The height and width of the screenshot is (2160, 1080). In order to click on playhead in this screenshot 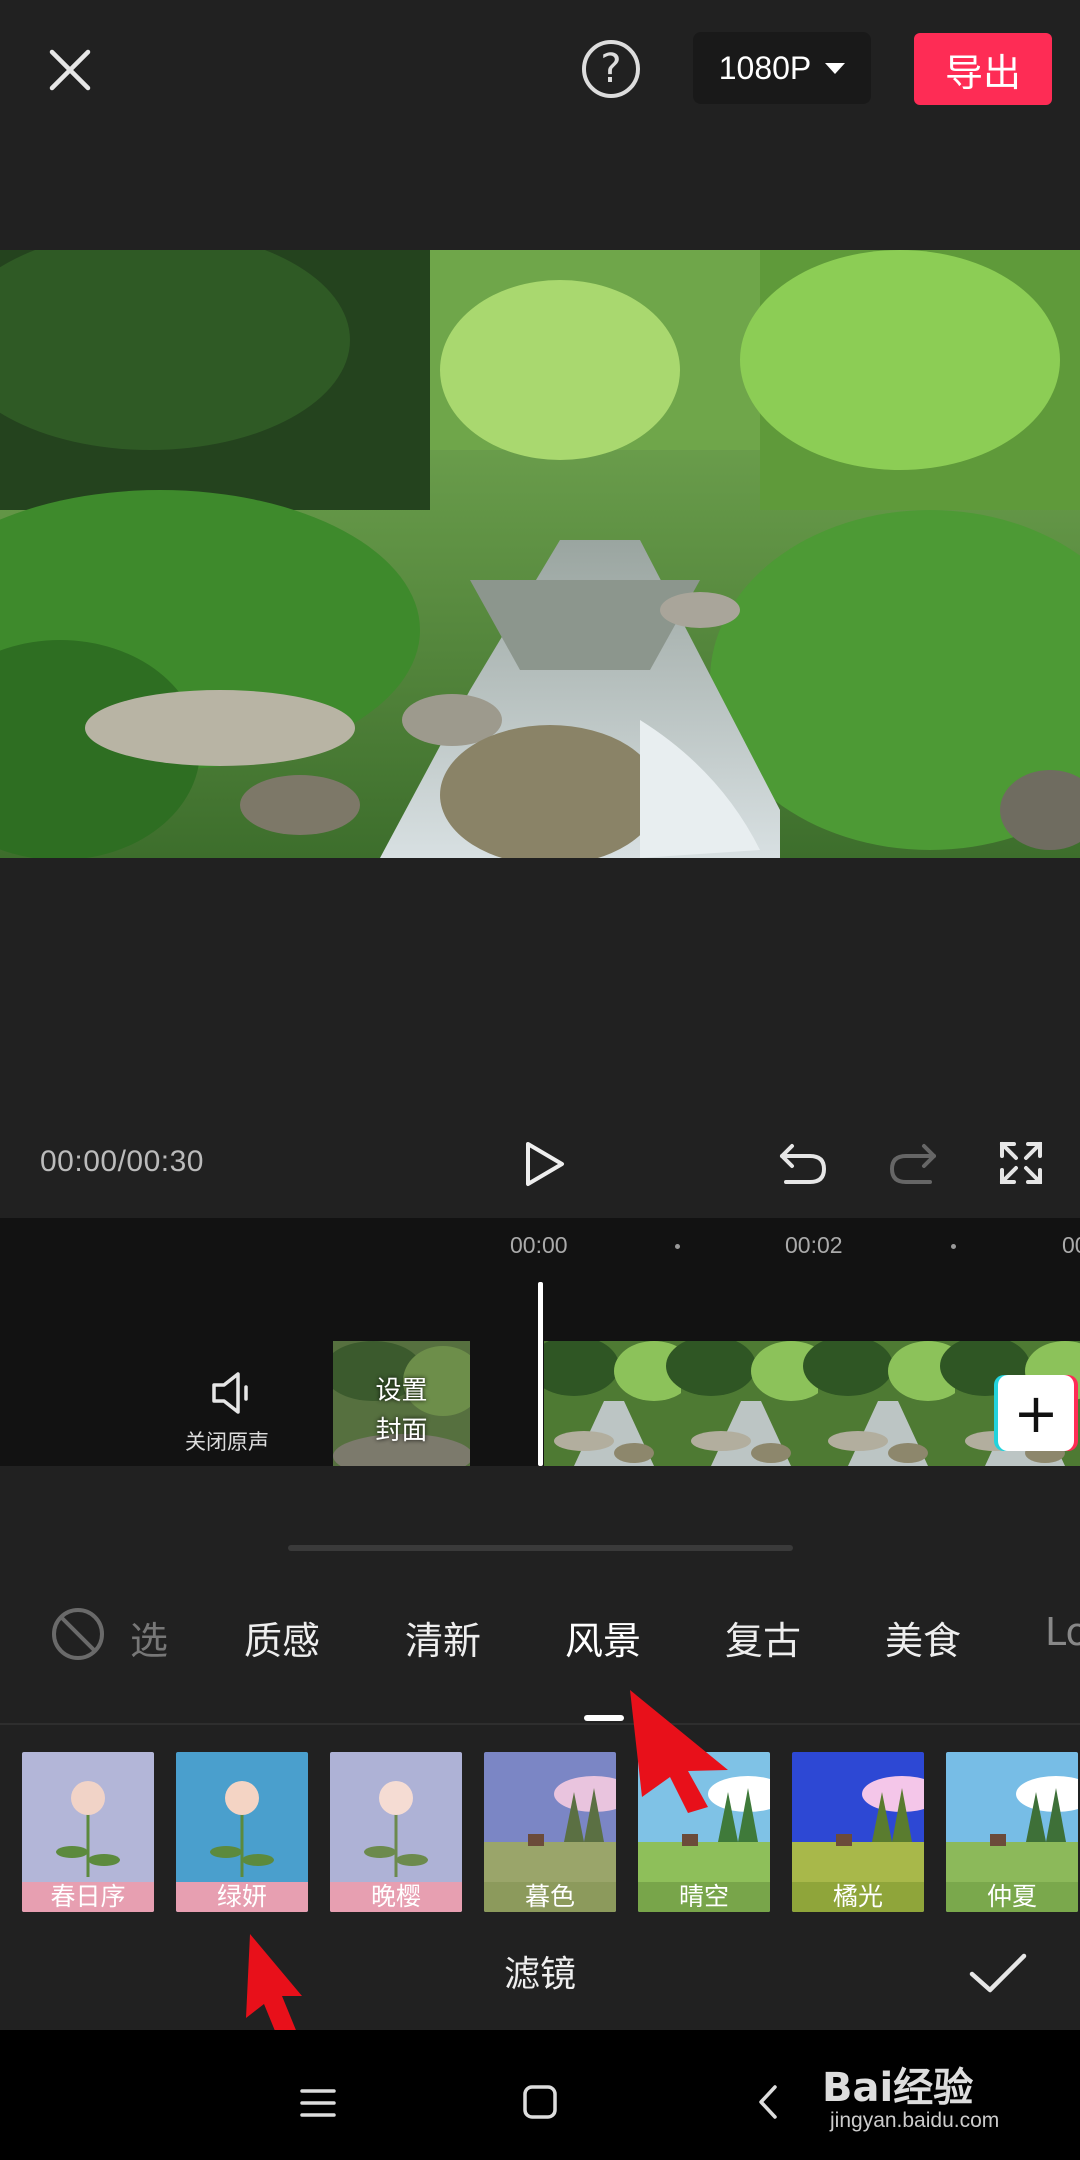, I will do `click(540, 1374)`.